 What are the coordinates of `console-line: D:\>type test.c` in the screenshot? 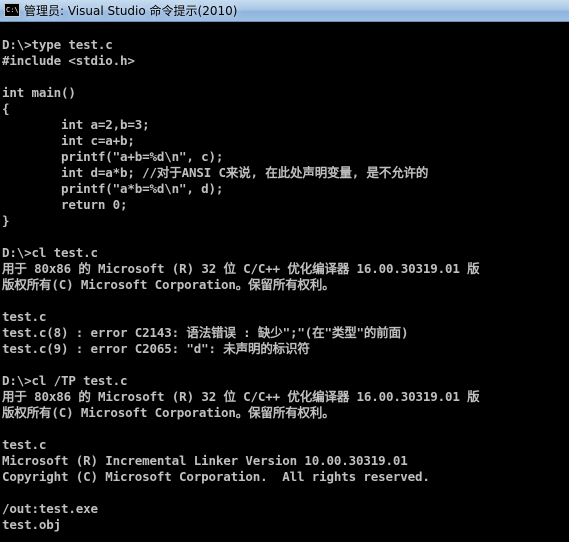 It's located at (57, 44).